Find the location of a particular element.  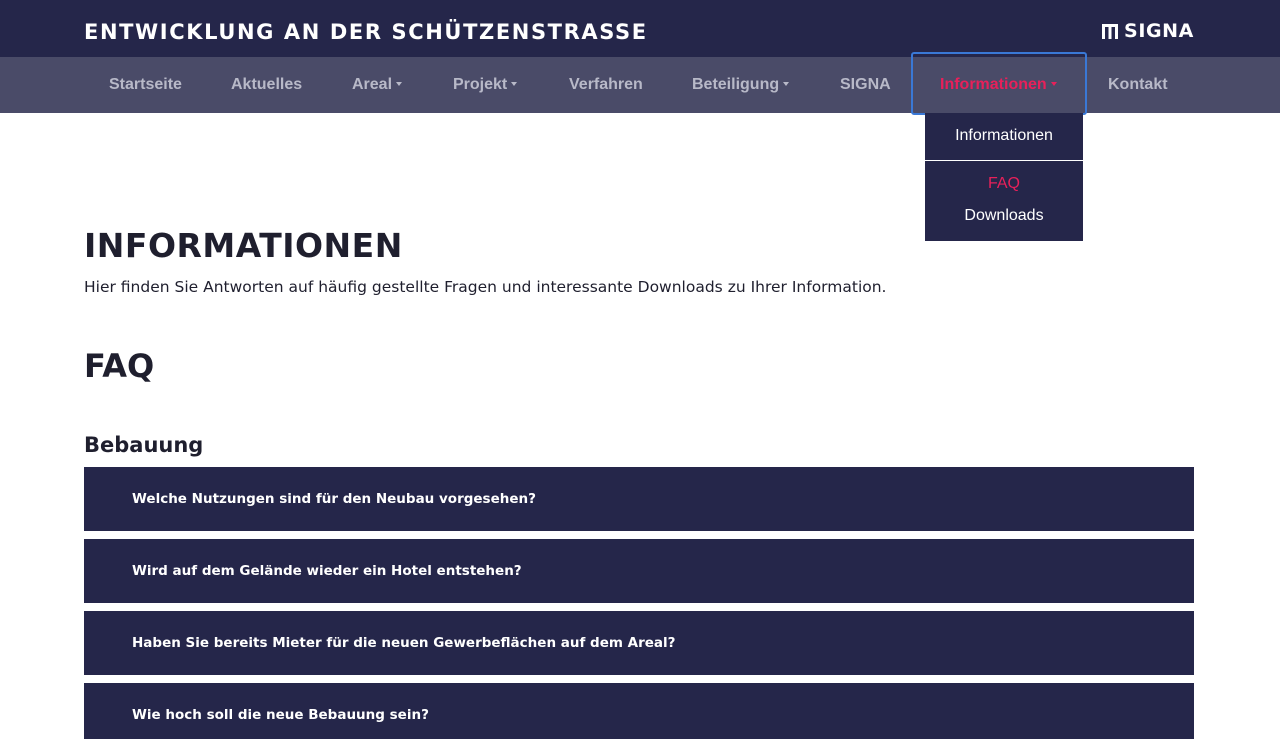

nav-item-label: Informationen is located at coordinates (993, 84).